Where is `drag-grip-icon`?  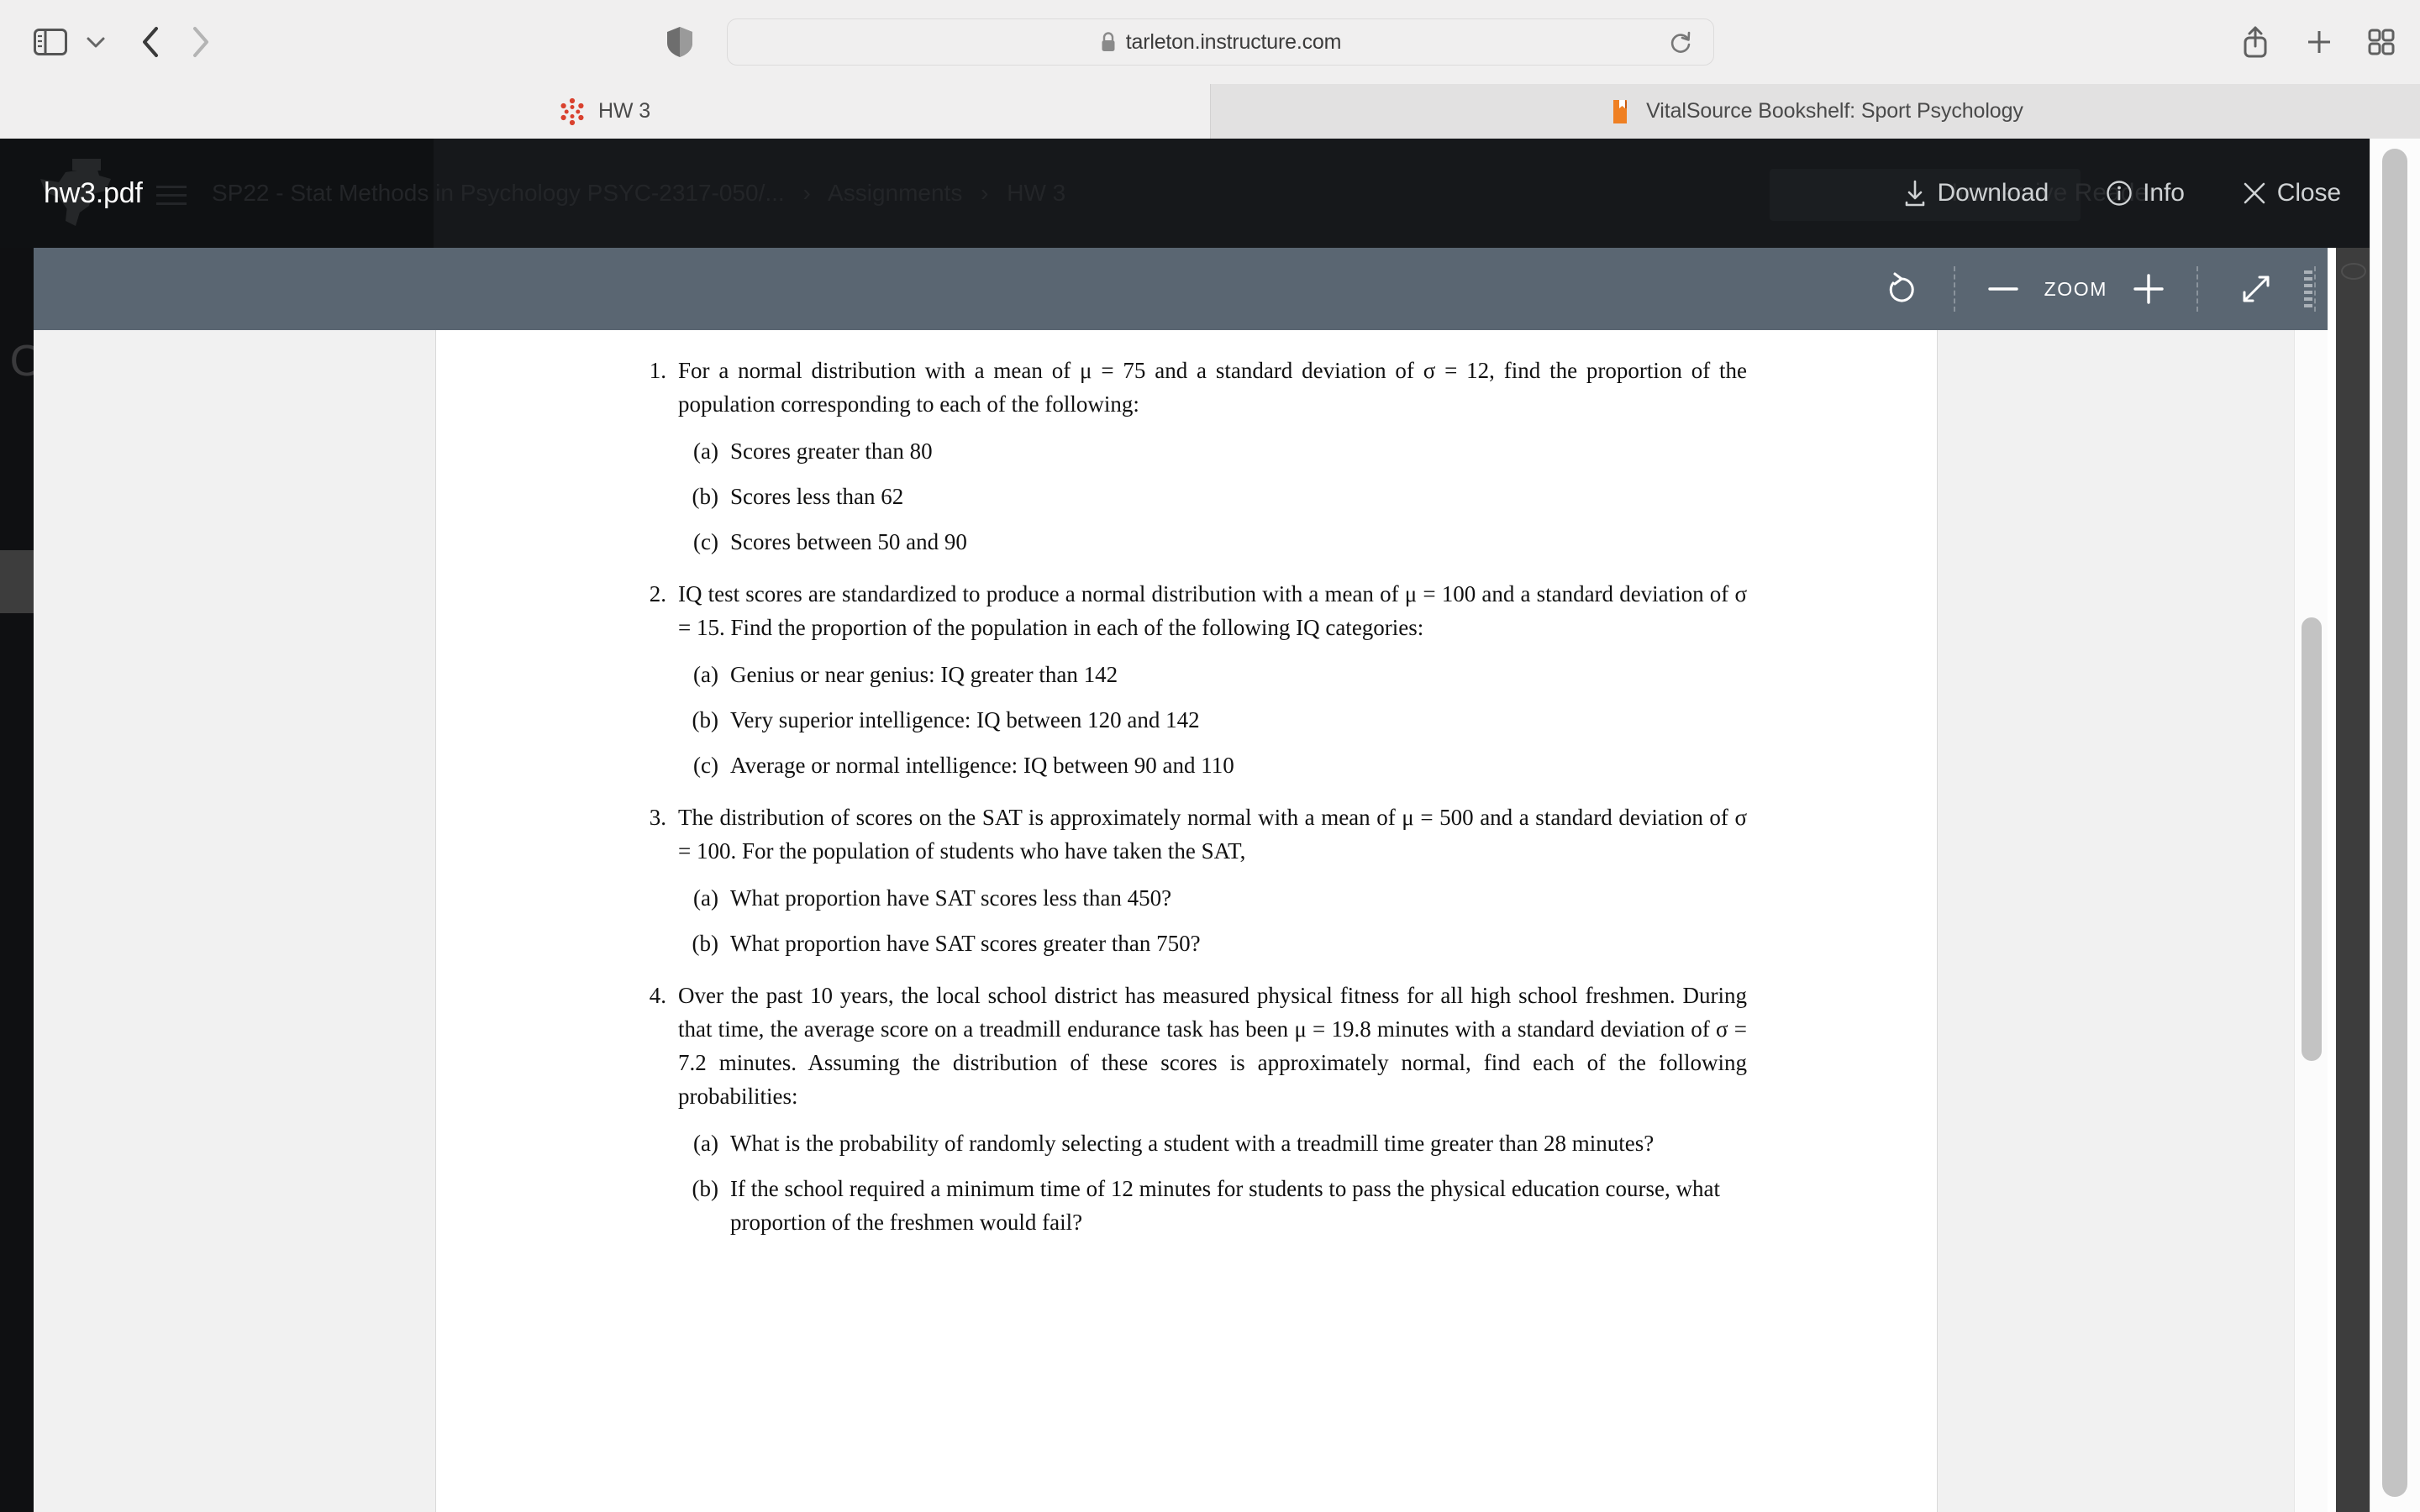
drag-grip-icon is located at coordinates (2308, 288).